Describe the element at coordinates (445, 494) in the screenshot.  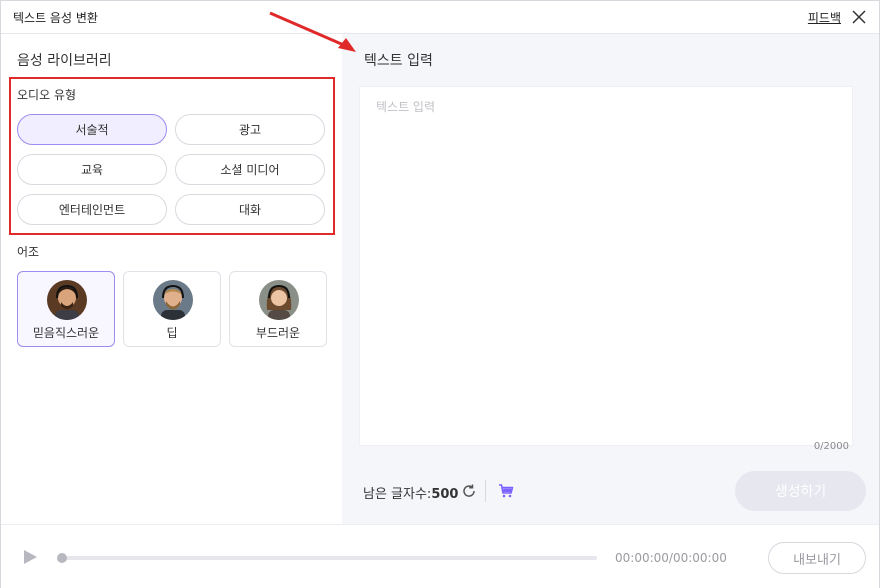
I see `remaining-value: 500` at that location.